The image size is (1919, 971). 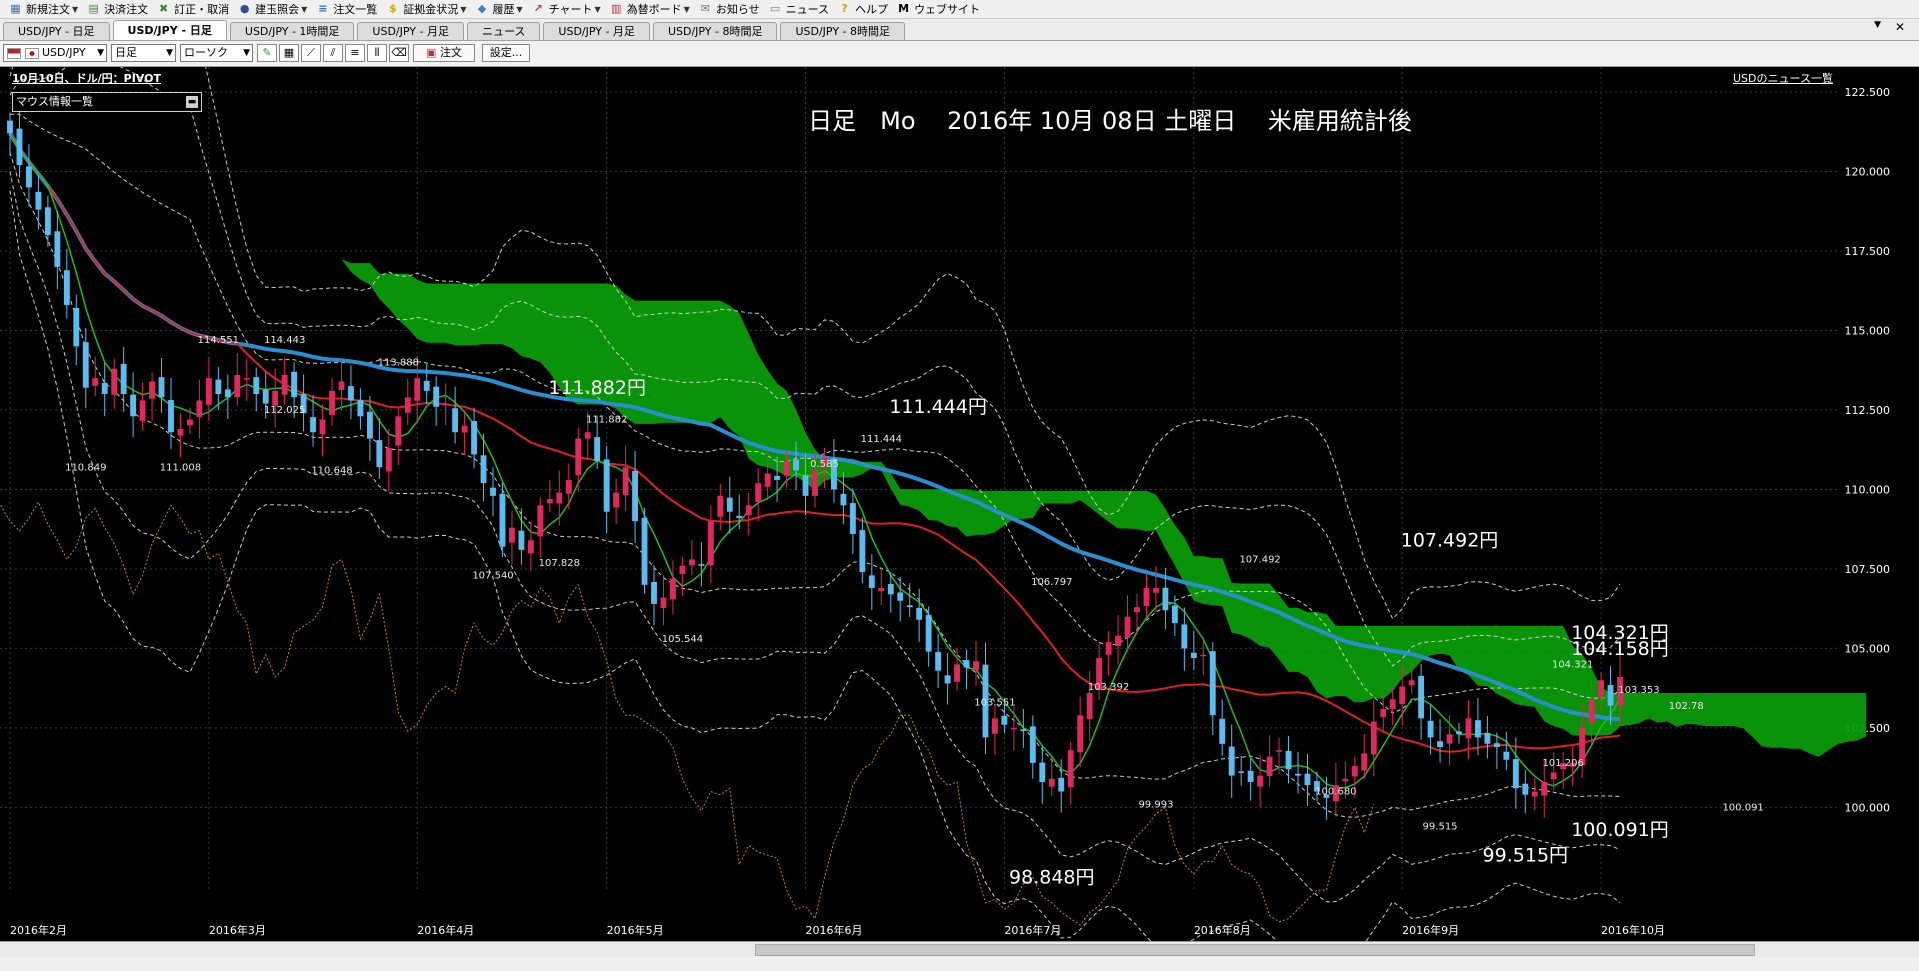 What do you see at coordinates (311, 53) in the screenshot?
I see `fan-tool-button: ⟋` at bounding box center [311, 53].